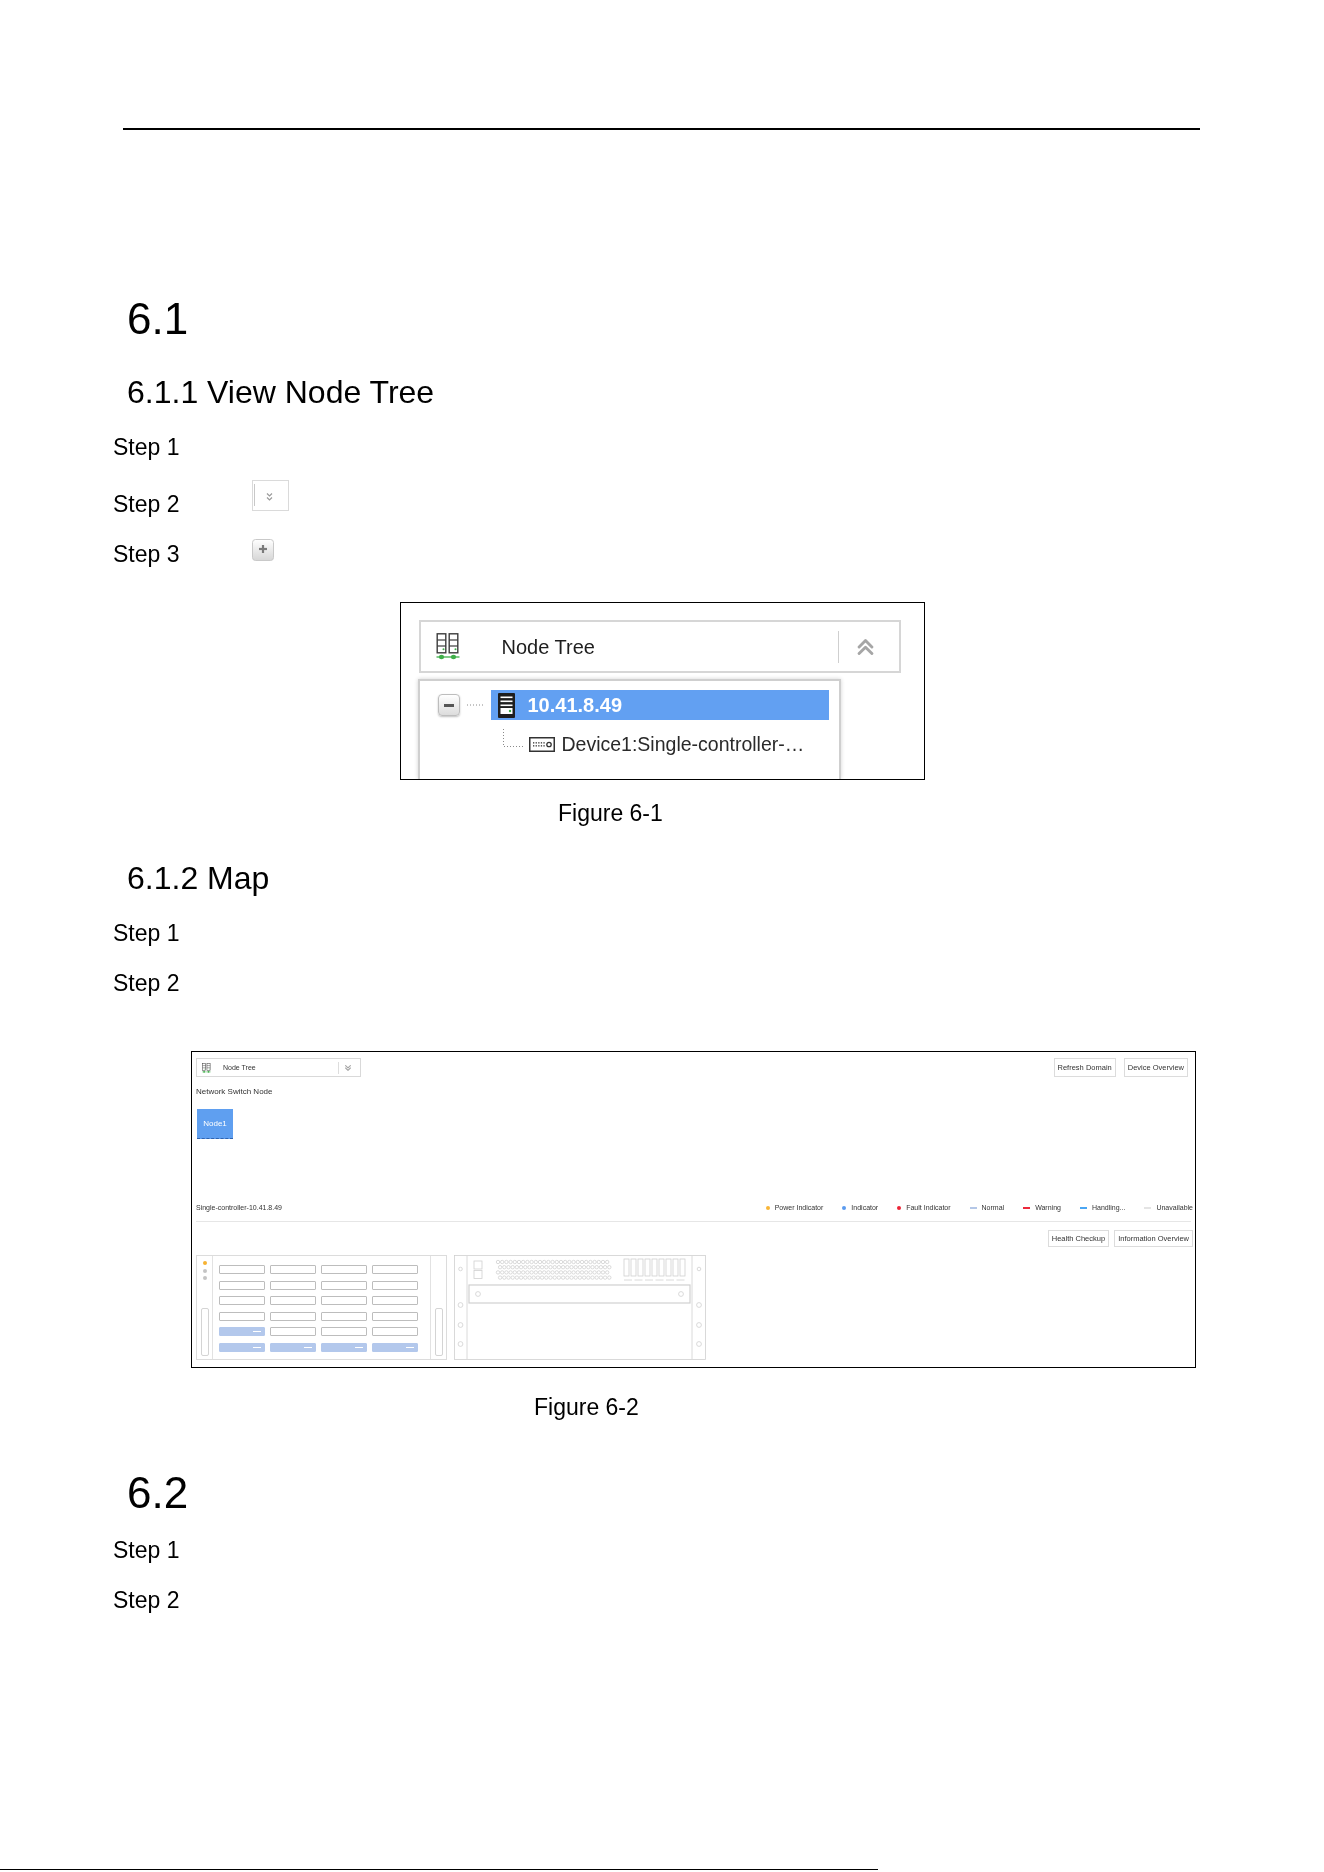 This screenshot has width=1324, height=1872. I want to click on step-label: Step 3, so click(146, 554).